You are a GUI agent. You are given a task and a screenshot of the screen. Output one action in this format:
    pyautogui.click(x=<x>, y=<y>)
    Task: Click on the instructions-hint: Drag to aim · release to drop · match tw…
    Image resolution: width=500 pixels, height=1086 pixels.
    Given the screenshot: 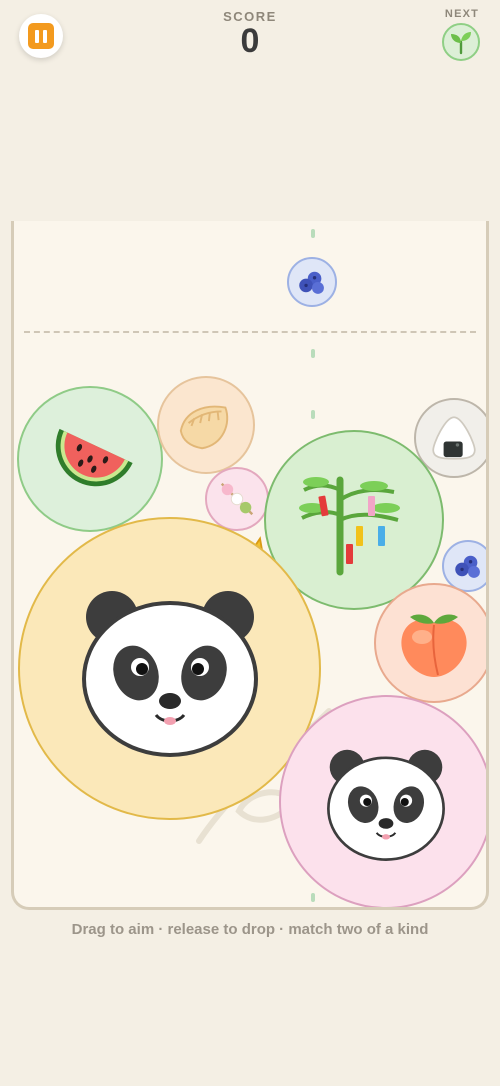 What is the action you would take?
    pyautogui.click(x=250, y=929)
    